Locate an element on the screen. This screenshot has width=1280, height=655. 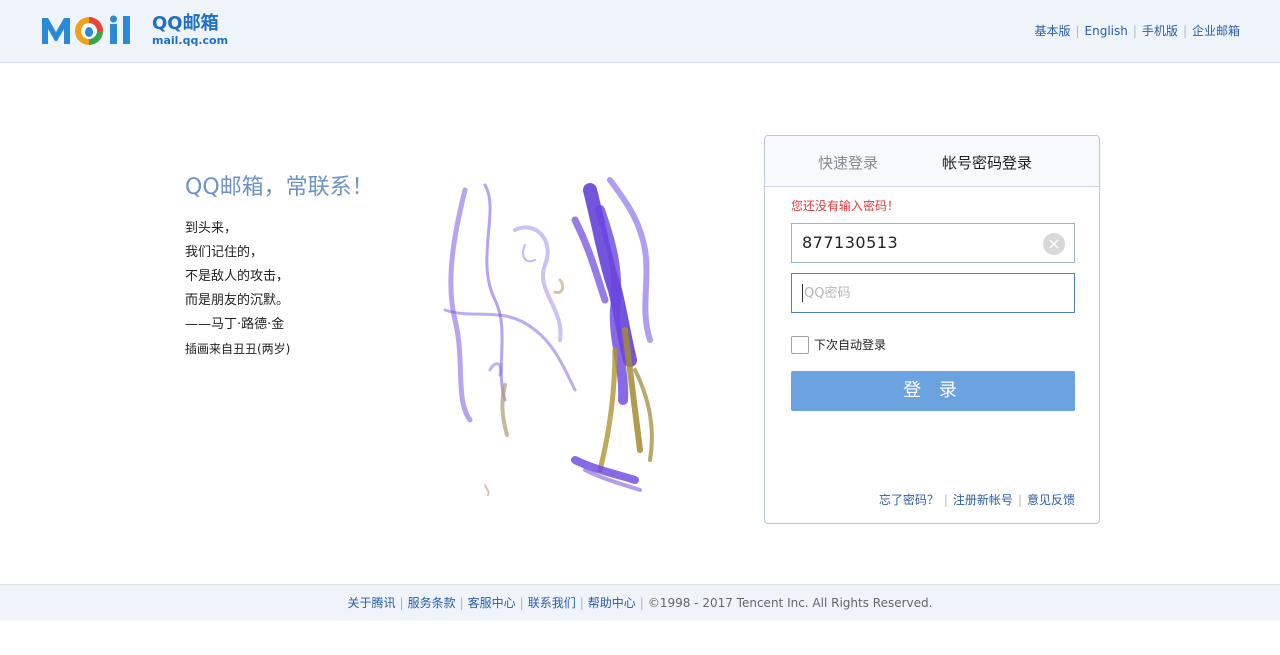
username-input: 877130513 × is located at coordinates (933, 243).